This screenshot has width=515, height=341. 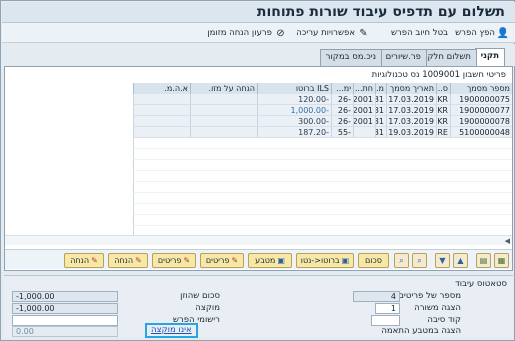 I want to click on assigned-field: -1,000.00, so click(x=65, y=308).